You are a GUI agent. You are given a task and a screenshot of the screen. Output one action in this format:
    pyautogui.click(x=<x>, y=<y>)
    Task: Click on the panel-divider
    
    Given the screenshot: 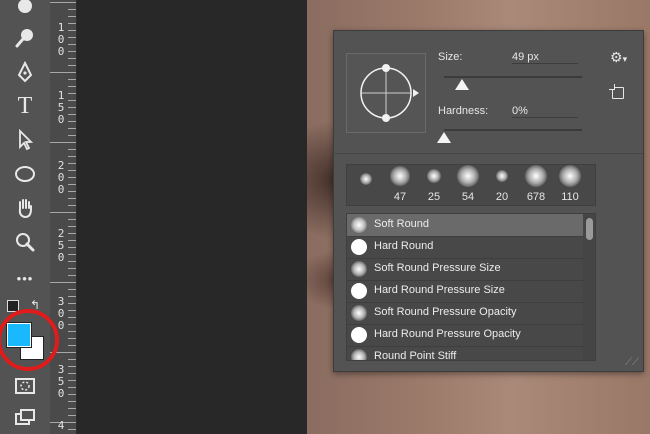 What is the action you would take?
    pyautogui.click(x=488, y=153)
    